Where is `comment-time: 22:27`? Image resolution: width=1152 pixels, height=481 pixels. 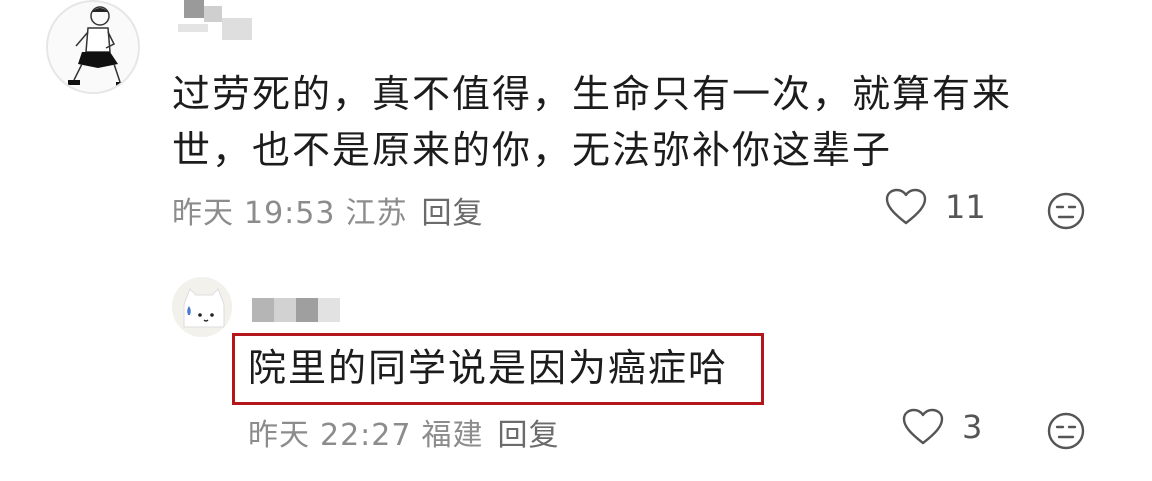 comment-time: 22:27 is located at coordinates (366, 435).